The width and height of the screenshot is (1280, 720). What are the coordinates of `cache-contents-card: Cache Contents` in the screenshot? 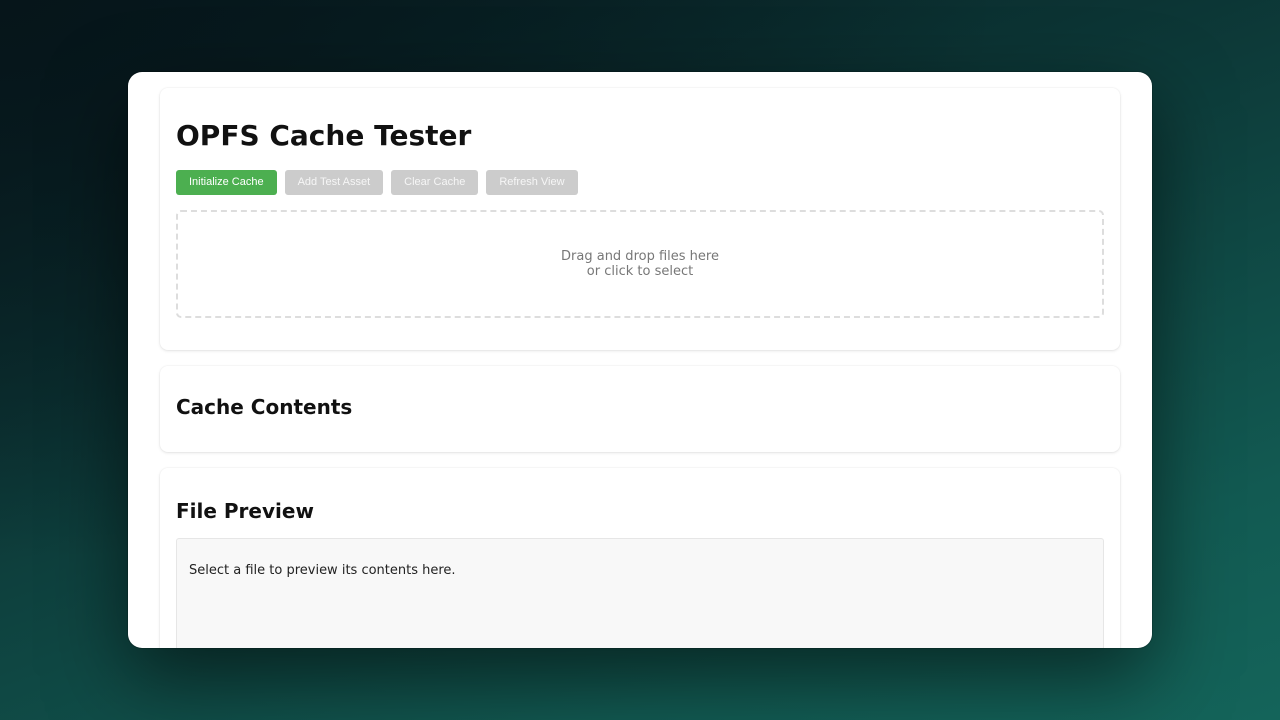 It's located at (640, 409).